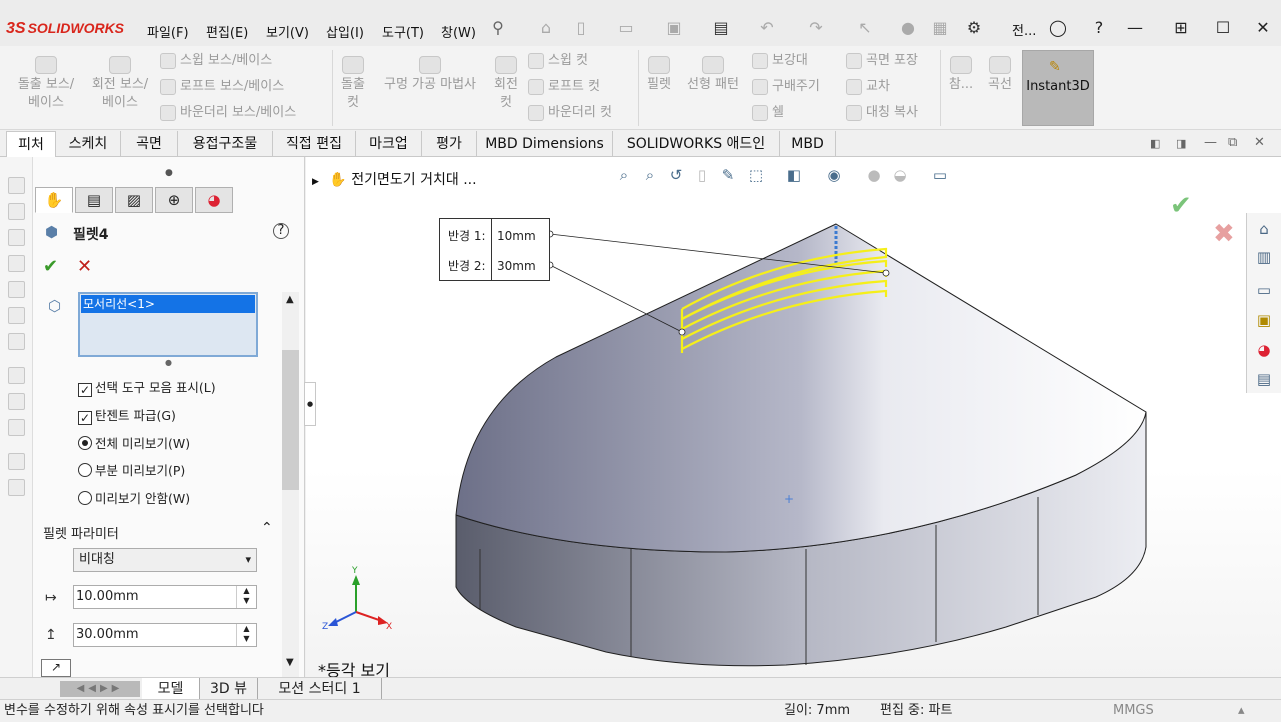 Image resolution: width=1281 pixels, height=722 pixels. I want to click on help-icon: ?, so click(281, 231).